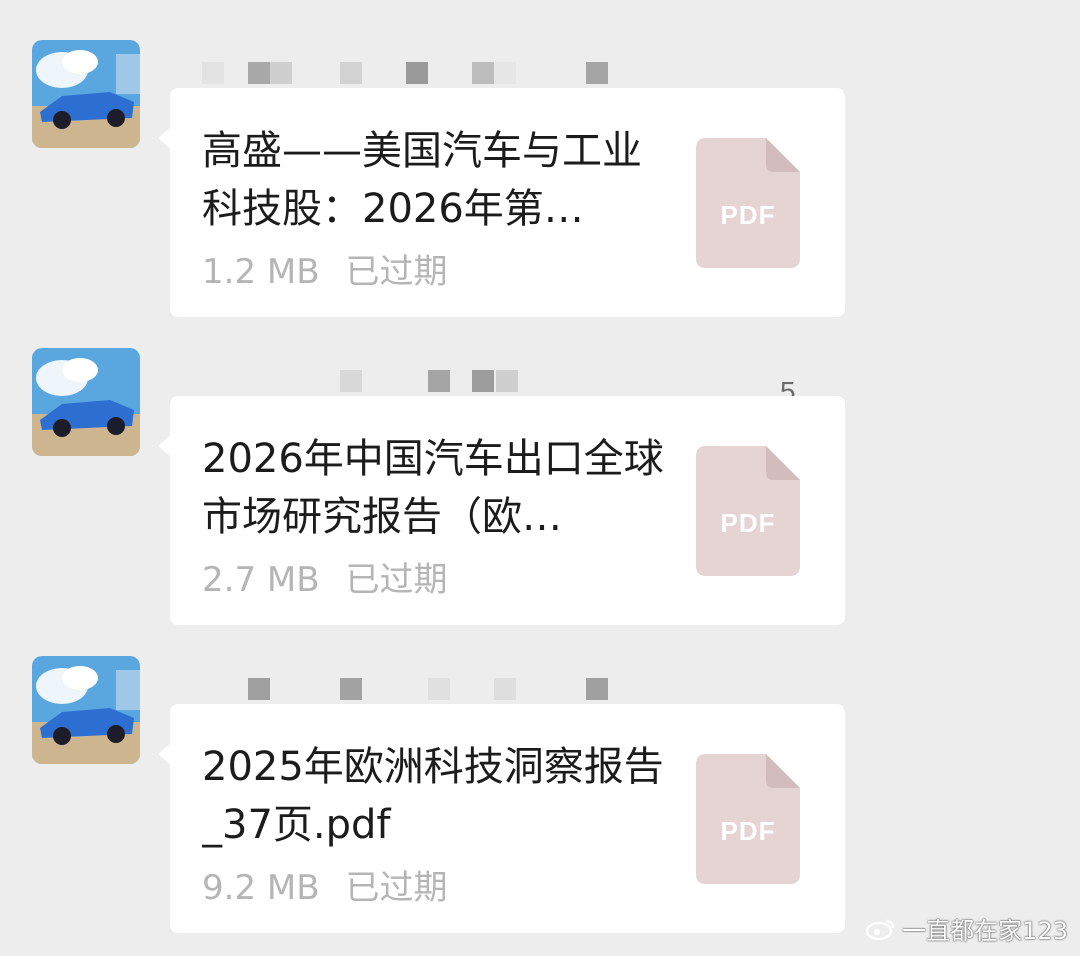 This screenshot has width=1080, height=956. I want to click on file-size: 1.2 MB, so click(261, 272).